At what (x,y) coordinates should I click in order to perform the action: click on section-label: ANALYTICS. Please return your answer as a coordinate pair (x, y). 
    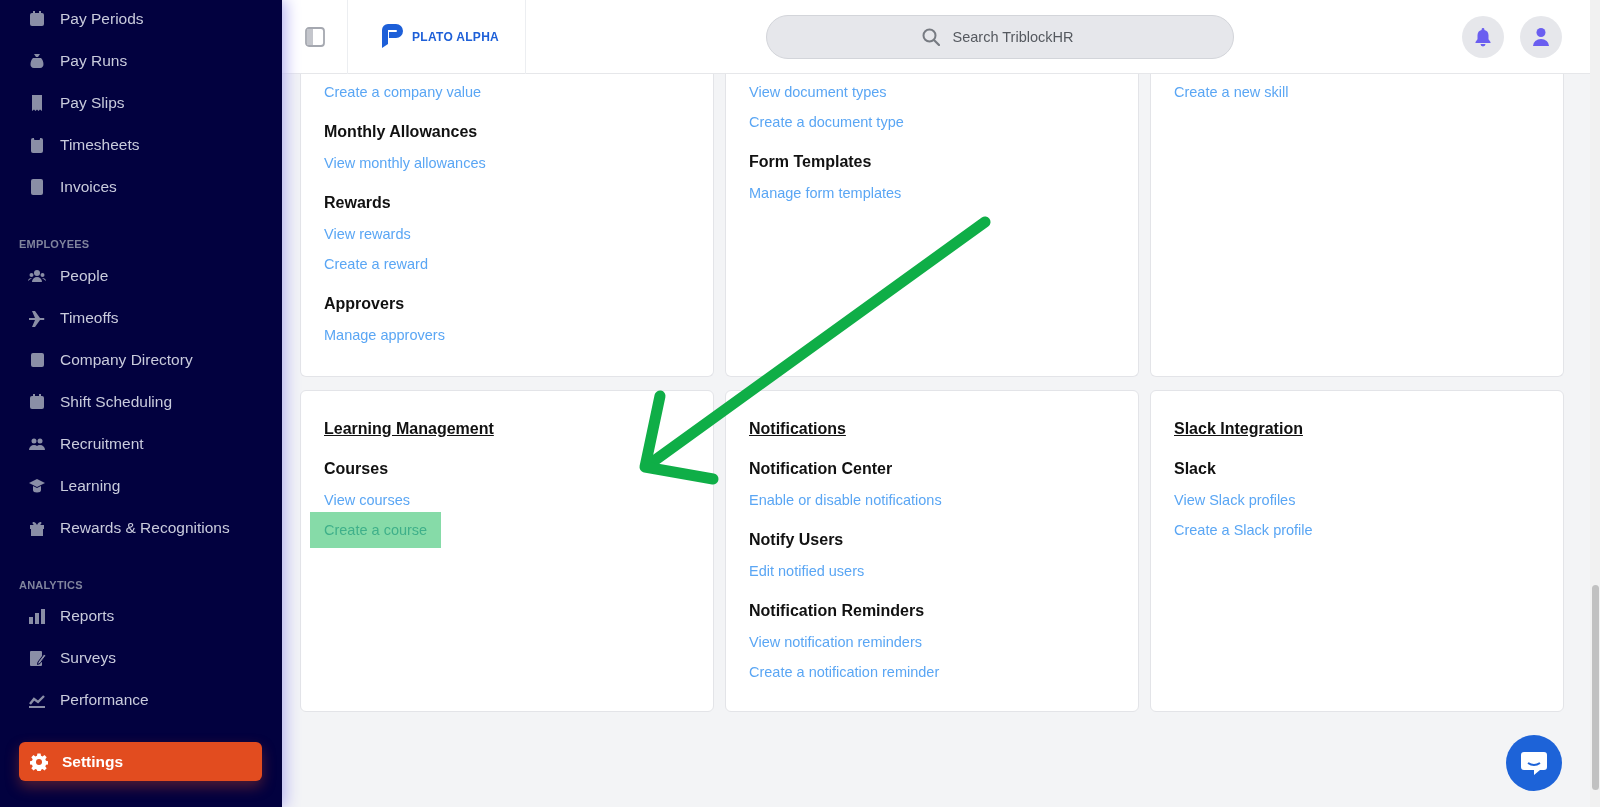
    Looking at the image, I should click on (51, 585).